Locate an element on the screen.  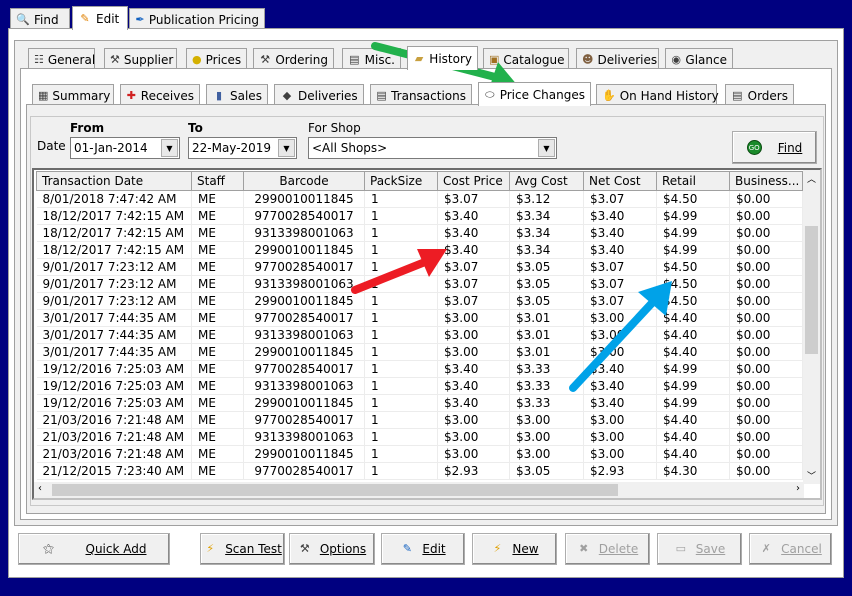
history_tab-price-changes: ⬭ Price Changes is located at coordinates (534, 94).